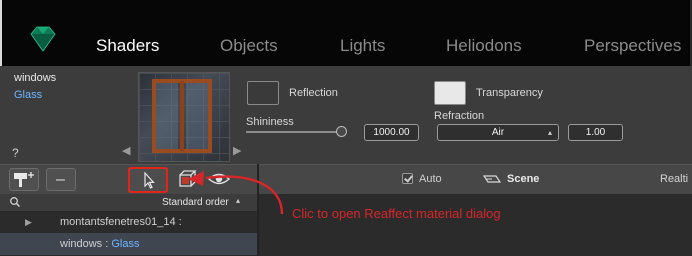 This screenshot has height=256, width=692. Describe the element at coordinates (127, 46) in the screenshot. I see `tab-shaders: Shaders` at that location.